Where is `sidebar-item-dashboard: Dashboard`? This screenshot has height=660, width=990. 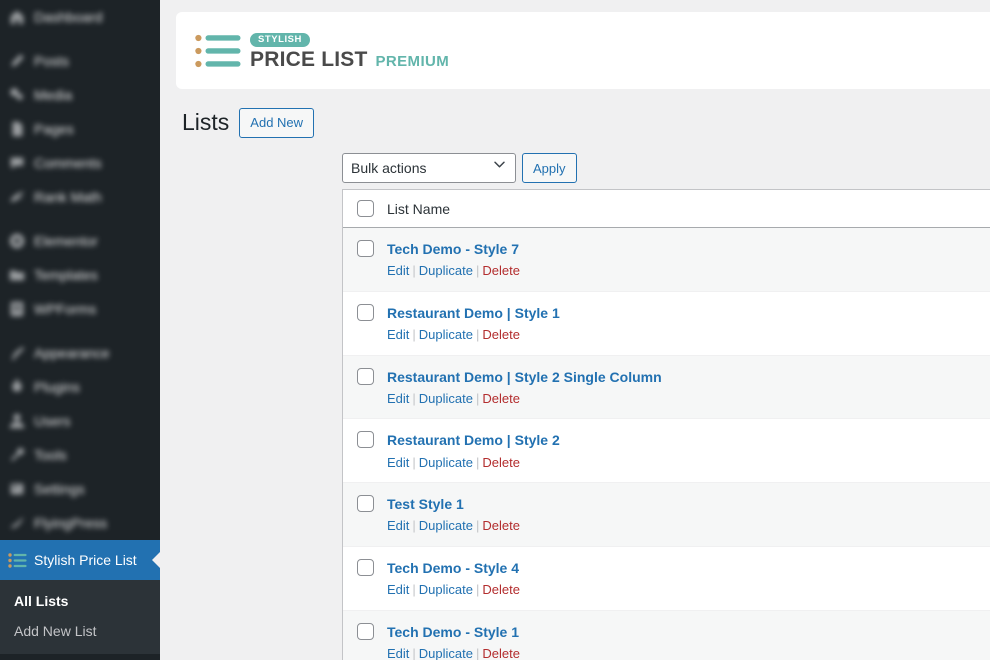
sidebar-item-dashboard: Dashboard is located at coordinates (80, 17).